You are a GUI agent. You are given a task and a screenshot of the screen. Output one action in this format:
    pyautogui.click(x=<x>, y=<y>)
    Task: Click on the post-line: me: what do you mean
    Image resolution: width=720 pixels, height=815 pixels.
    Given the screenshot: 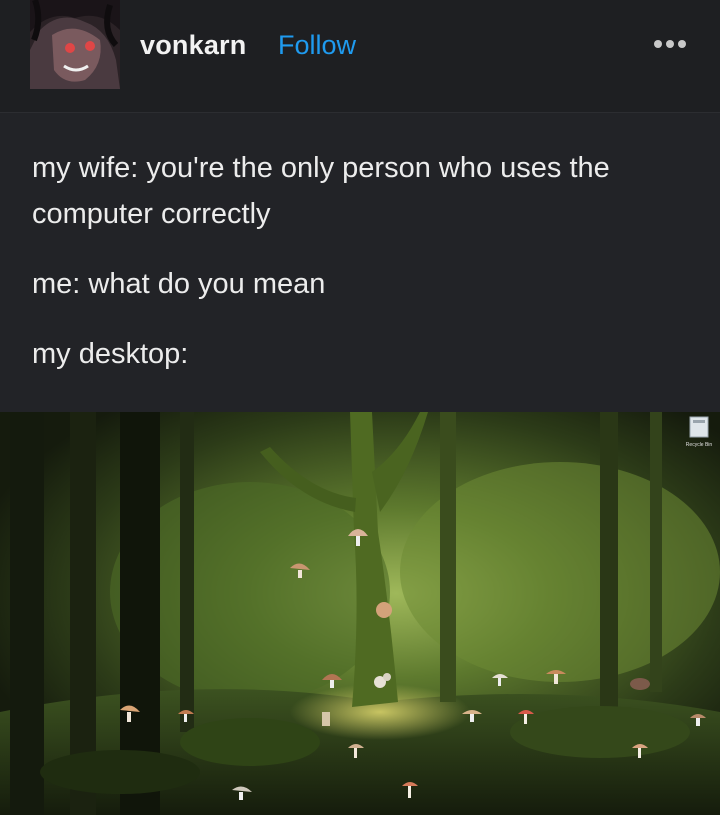 What is the action you would take?
    pyautogui.click(x=179, y=284)
    